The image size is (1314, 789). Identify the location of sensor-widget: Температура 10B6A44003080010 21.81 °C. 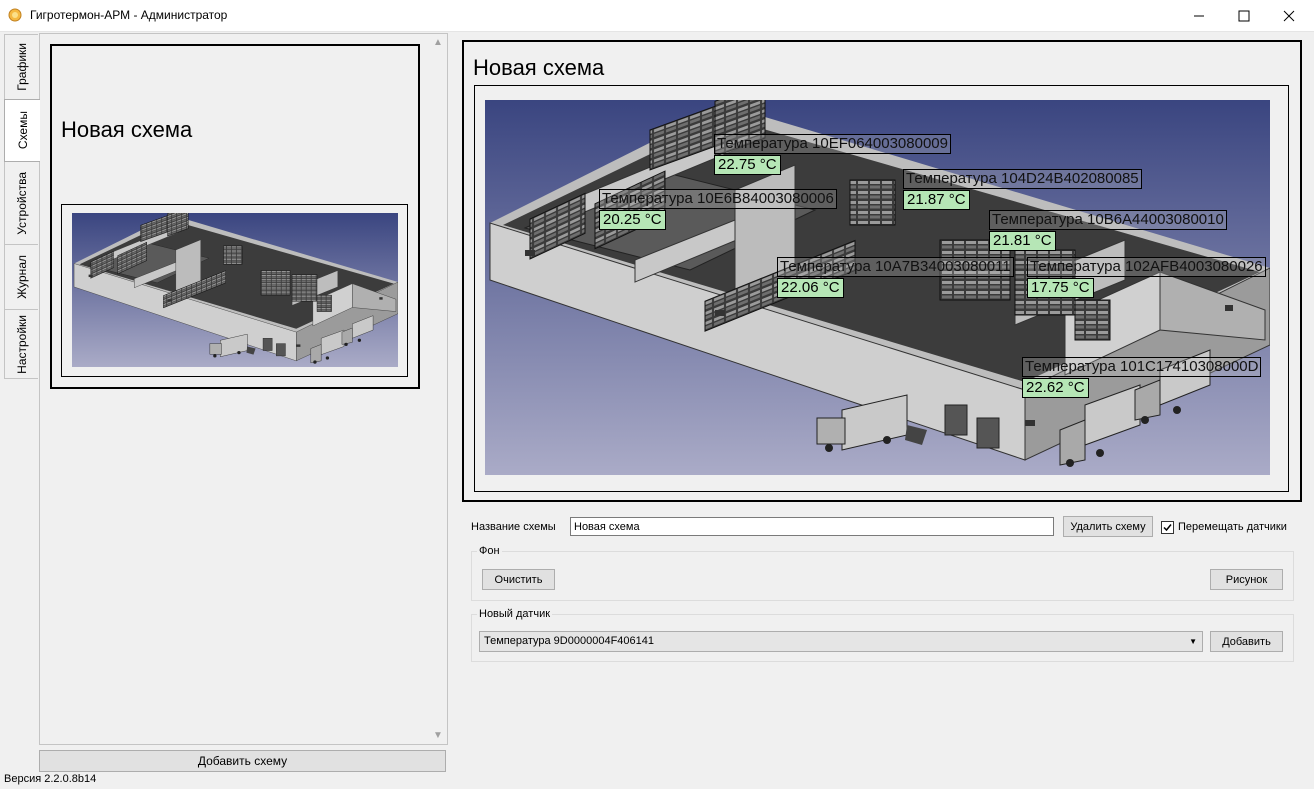
(1108, 230).